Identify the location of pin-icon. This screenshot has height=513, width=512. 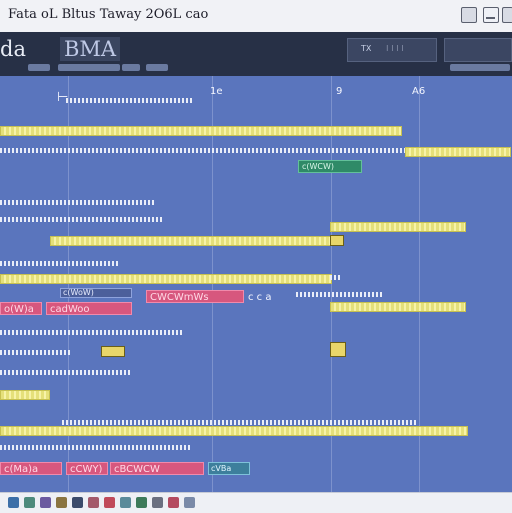
(141, 502).